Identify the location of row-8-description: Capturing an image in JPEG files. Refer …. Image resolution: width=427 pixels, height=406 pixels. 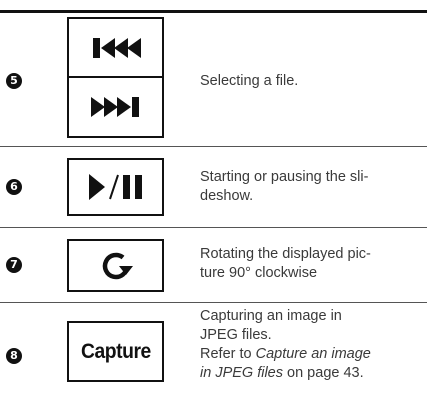
(285, 344).